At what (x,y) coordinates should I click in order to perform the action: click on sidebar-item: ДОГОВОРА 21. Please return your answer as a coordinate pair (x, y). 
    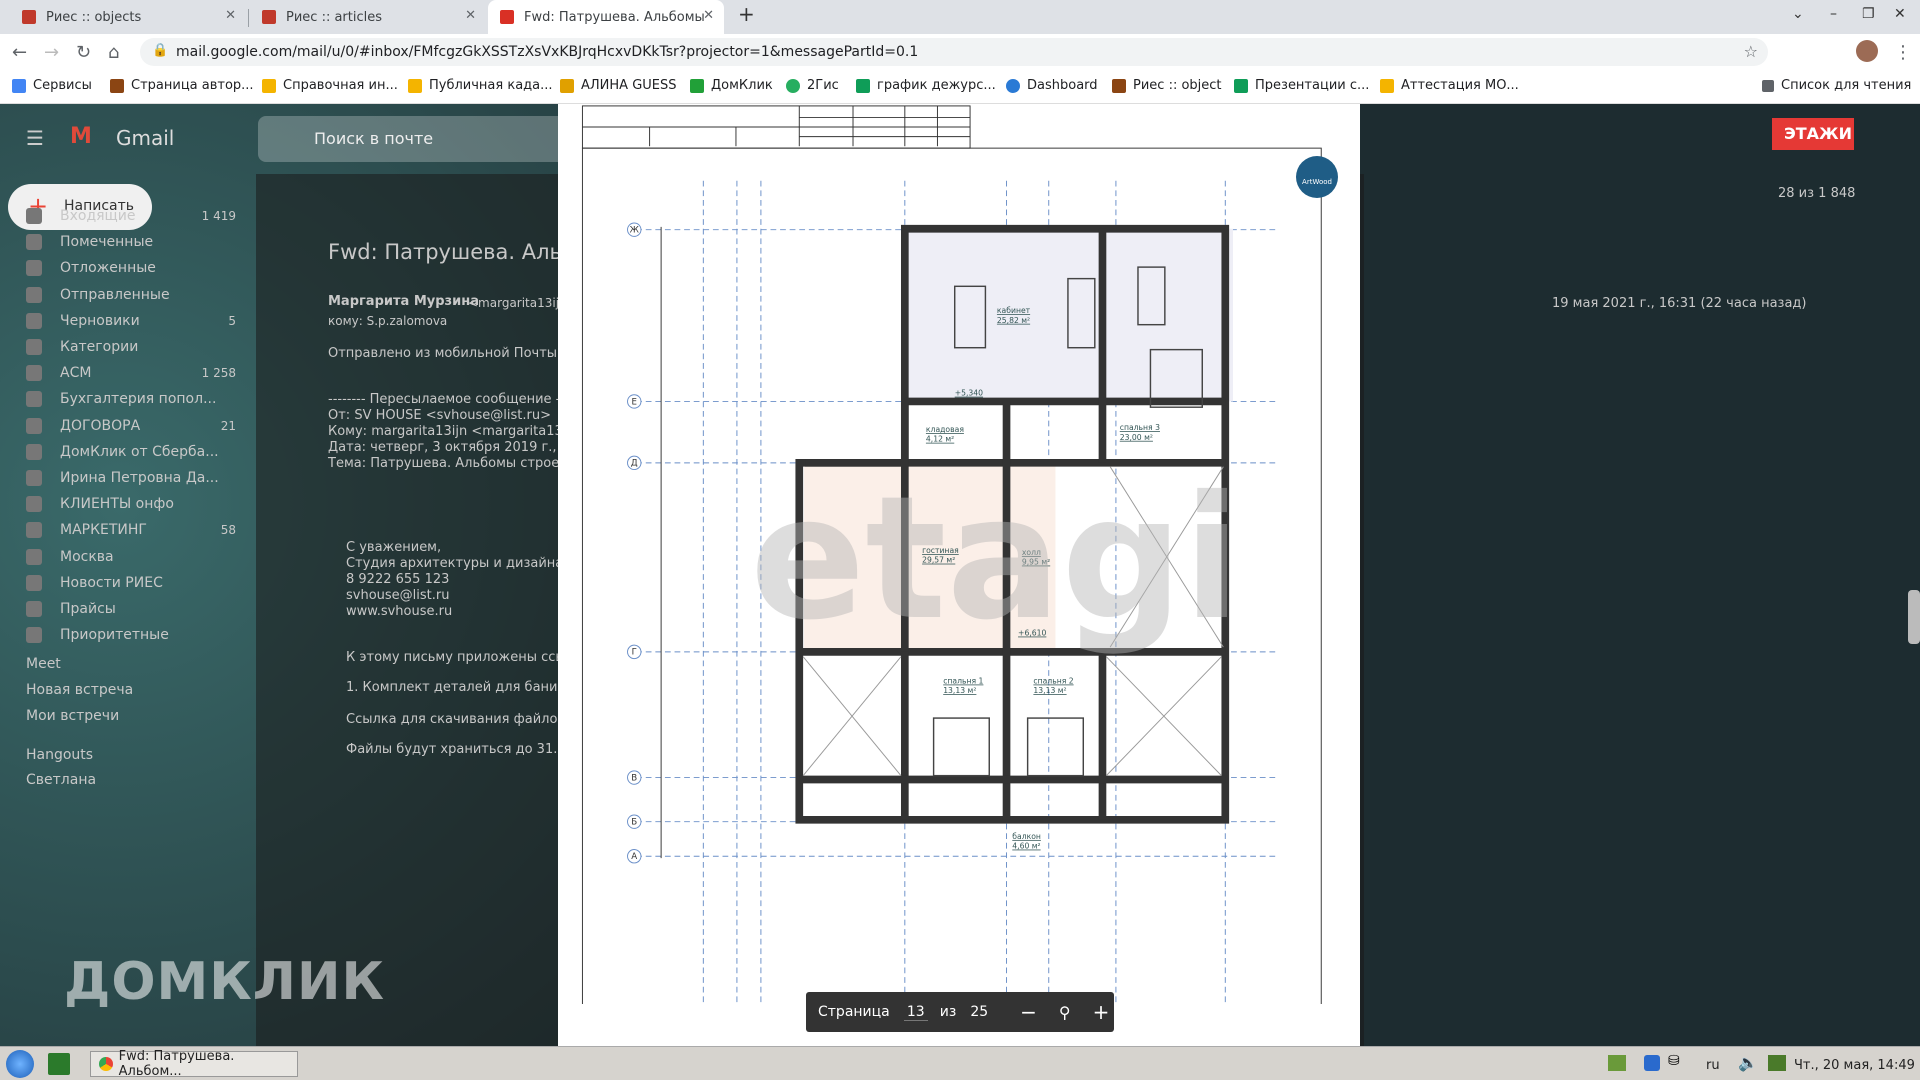
    Looking at the image, I should click on (131, 425).